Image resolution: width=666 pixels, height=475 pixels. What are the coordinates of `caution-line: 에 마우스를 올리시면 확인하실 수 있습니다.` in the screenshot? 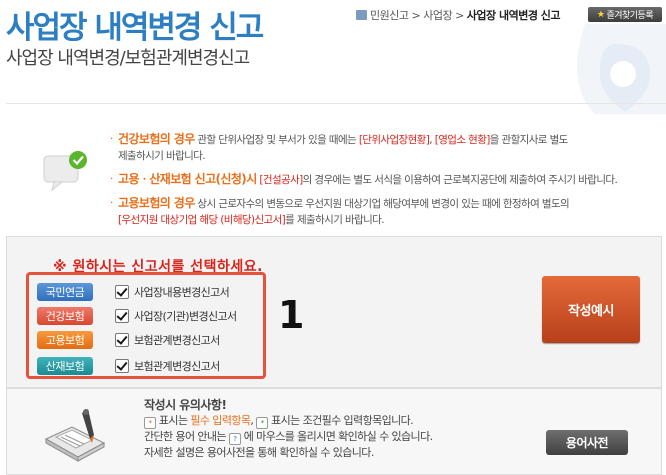 It's located at (336, 436).